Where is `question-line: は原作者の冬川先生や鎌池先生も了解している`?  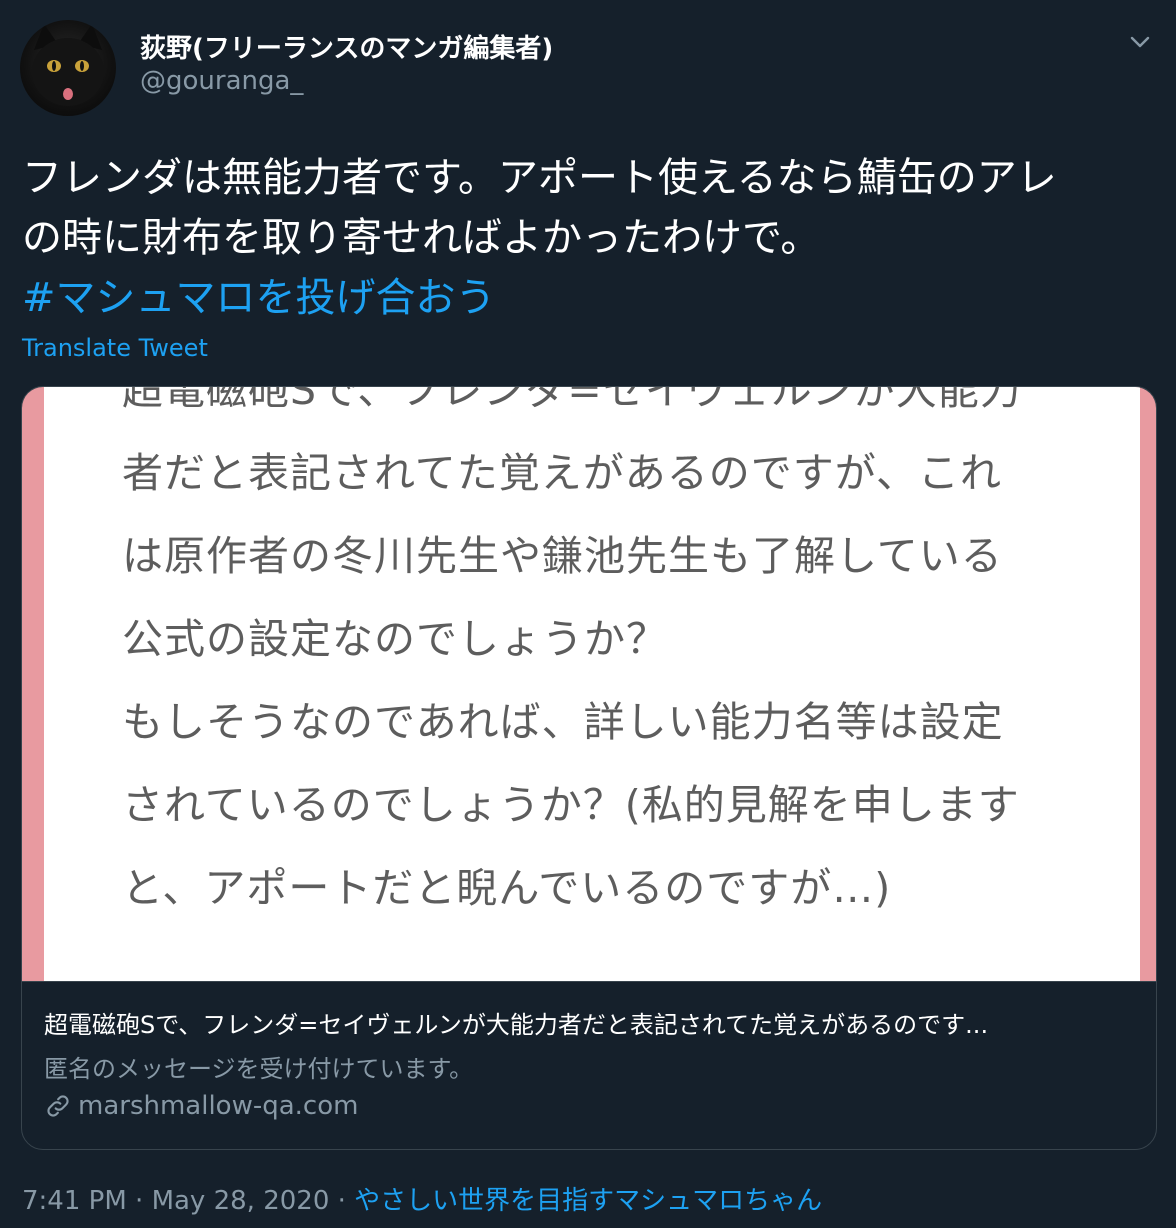
question-line: は原作者の冬川先生や鎌池先生も了解している is located at coordinates (562, 556).